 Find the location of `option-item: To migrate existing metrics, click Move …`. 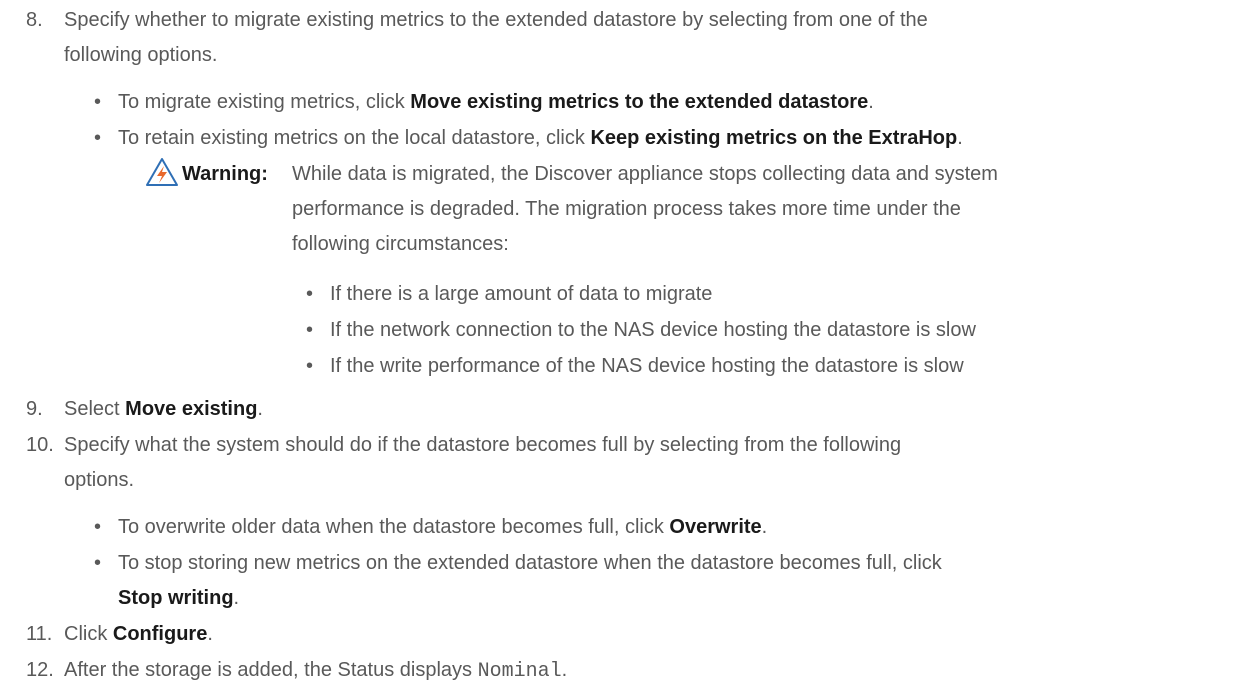

option-item: To migrate existing metrics, click Move … is located at coordinates (496, 102).